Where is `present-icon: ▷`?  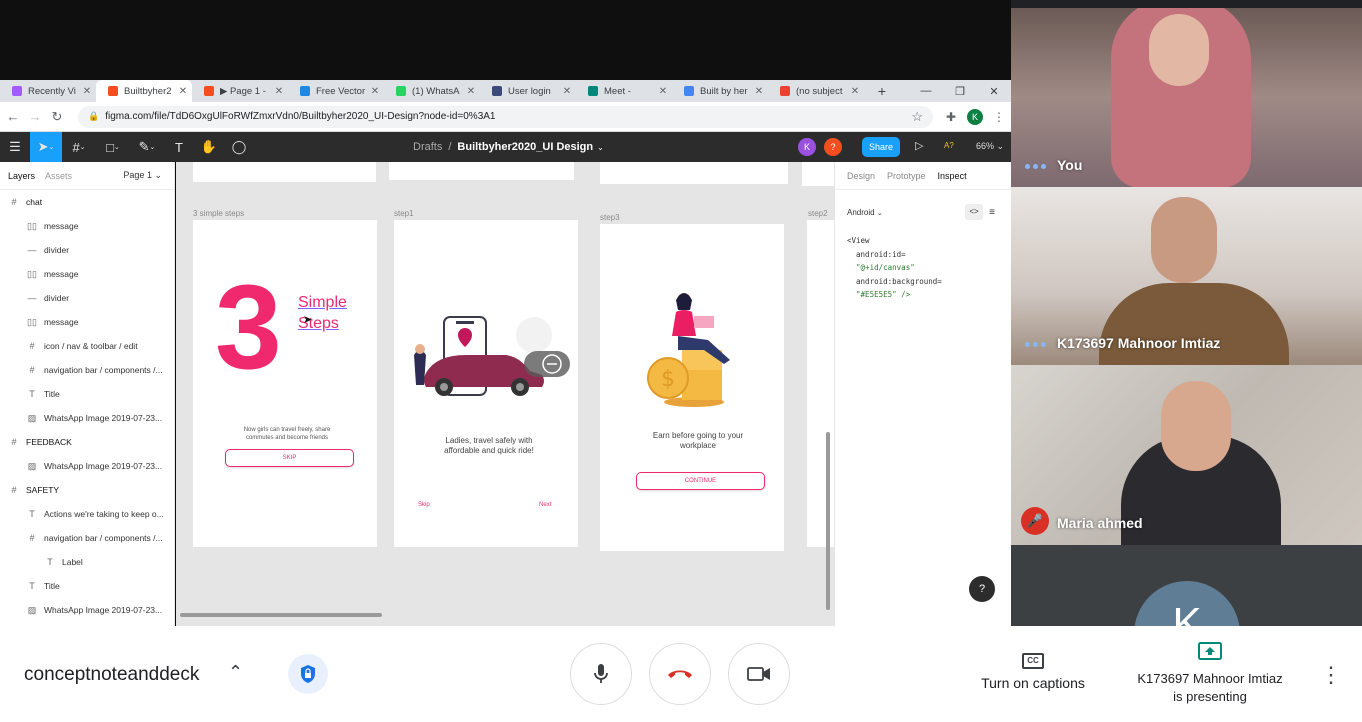 present-icon: ▷ is located at coordinates (919, 145).